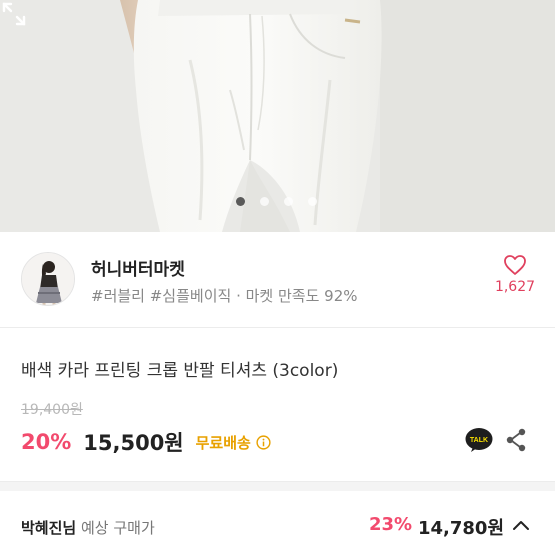 Image resolution: width=555 pixels, height=555 pixels. Describe the element at coordinates (46, 442) in the screenshot. I see `discount-rate: 20%` at that location.